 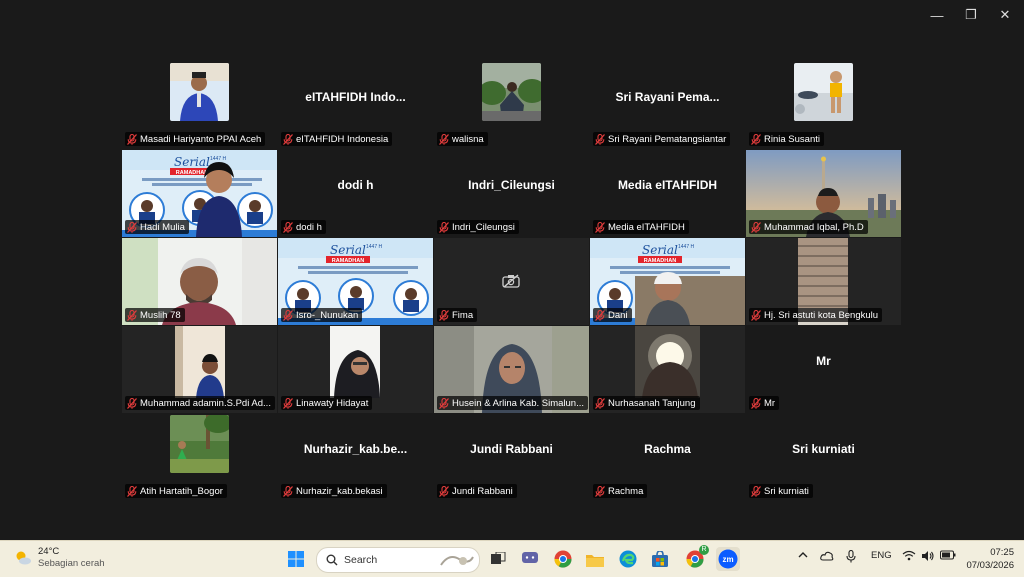 What do you see at coordinates (667, 369) in the screenshot?
I see `participant-tile: Nurhasanah Tanjung` at bounding box center [667, 369].